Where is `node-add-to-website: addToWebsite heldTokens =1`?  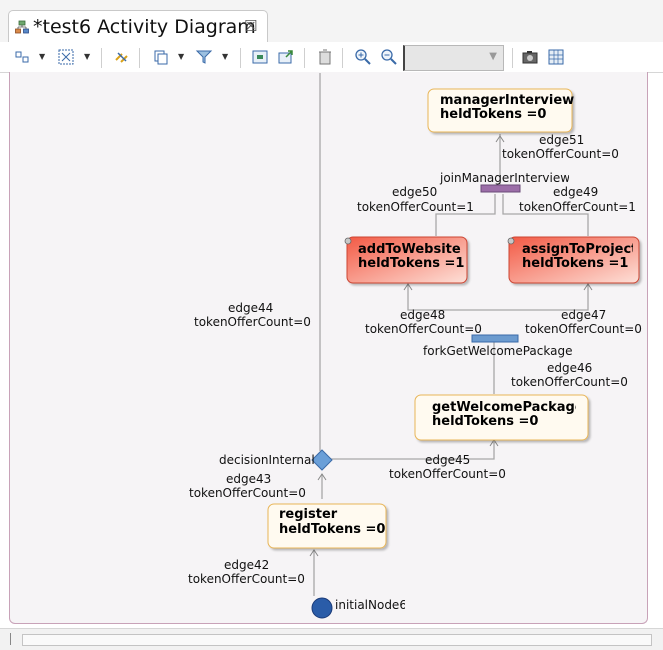 node-add-to-website: addToWebsite heldTokens =1 is located at coordinates (406, 260).